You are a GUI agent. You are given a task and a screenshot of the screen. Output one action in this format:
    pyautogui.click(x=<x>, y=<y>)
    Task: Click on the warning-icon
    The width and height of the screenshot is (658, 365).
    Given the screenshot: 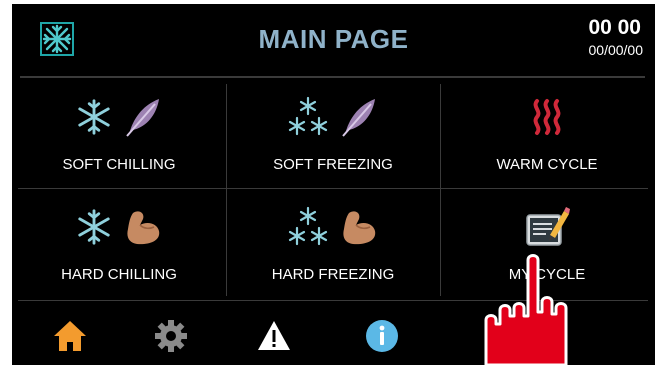 What is the action you would take?
    pyautogui.click(x=274, y=336)
    